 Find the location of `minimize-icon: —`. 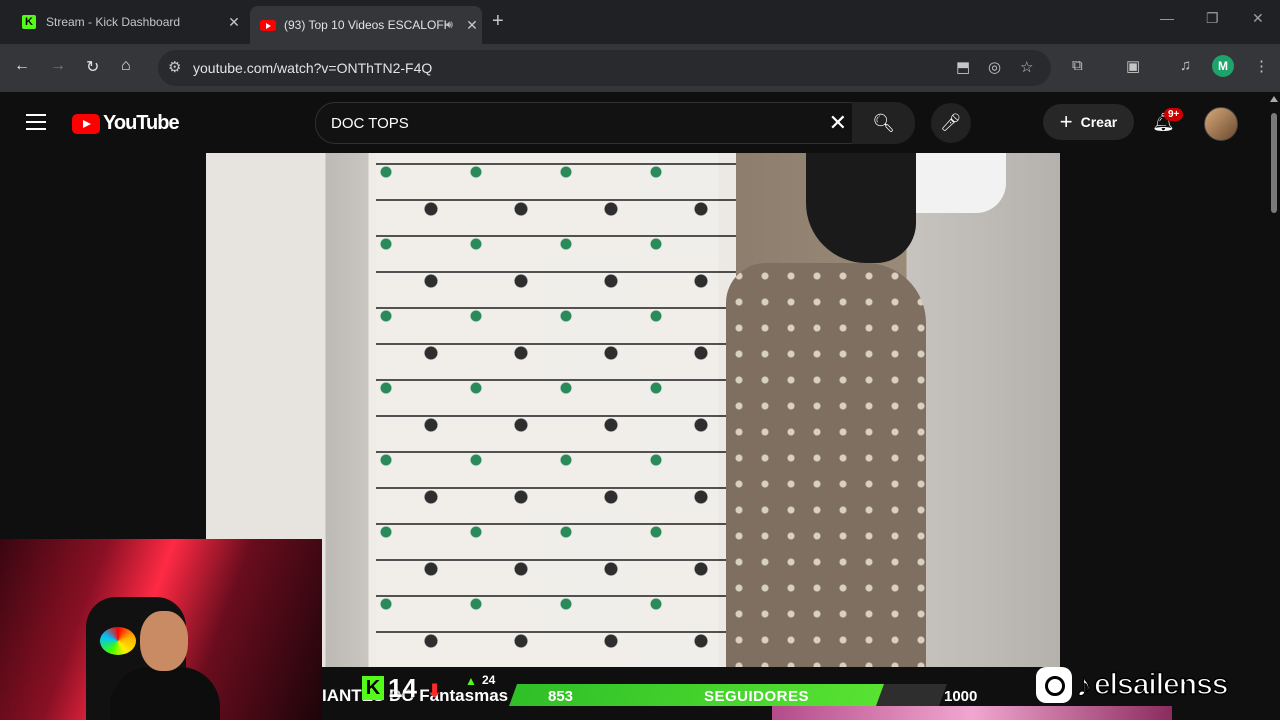

minimize-icon: — is located at coordinates (1167, 18).